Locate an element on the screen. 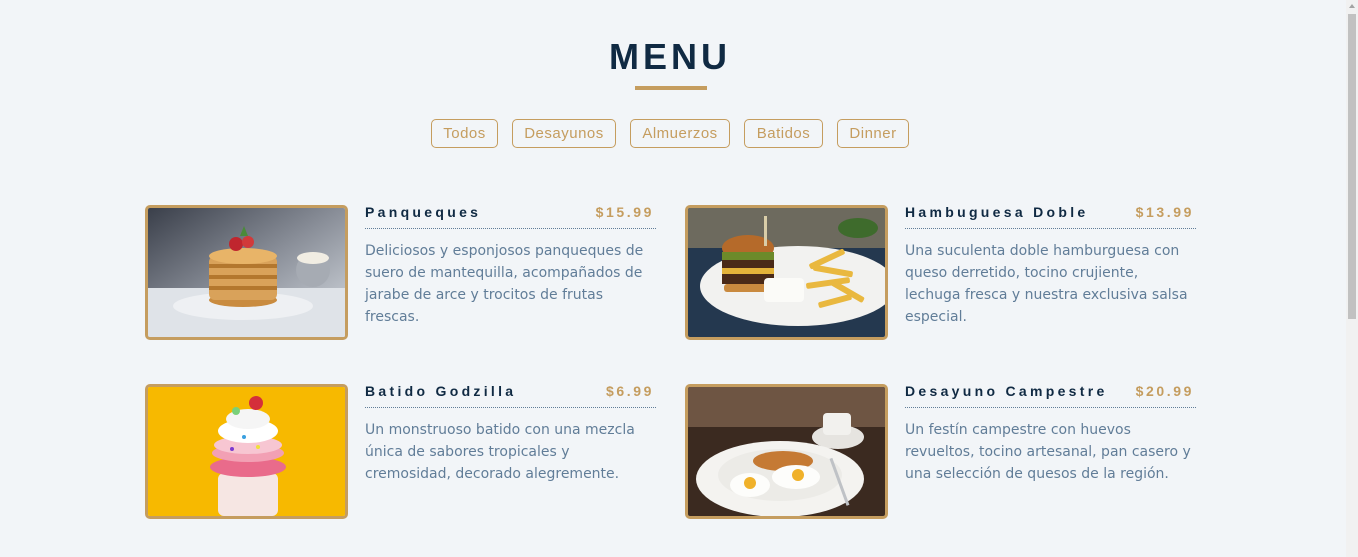 The width and height of the screenshot is (1358, 557). item-photo-burger is located at coordinates (786, 272).